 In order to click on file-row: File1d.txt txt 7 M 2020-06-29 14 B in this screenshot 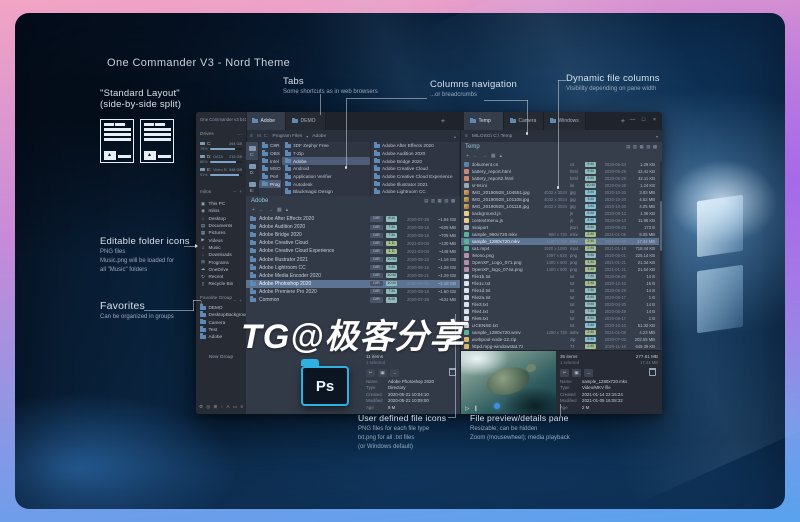, I will do `click(559, 290)`.